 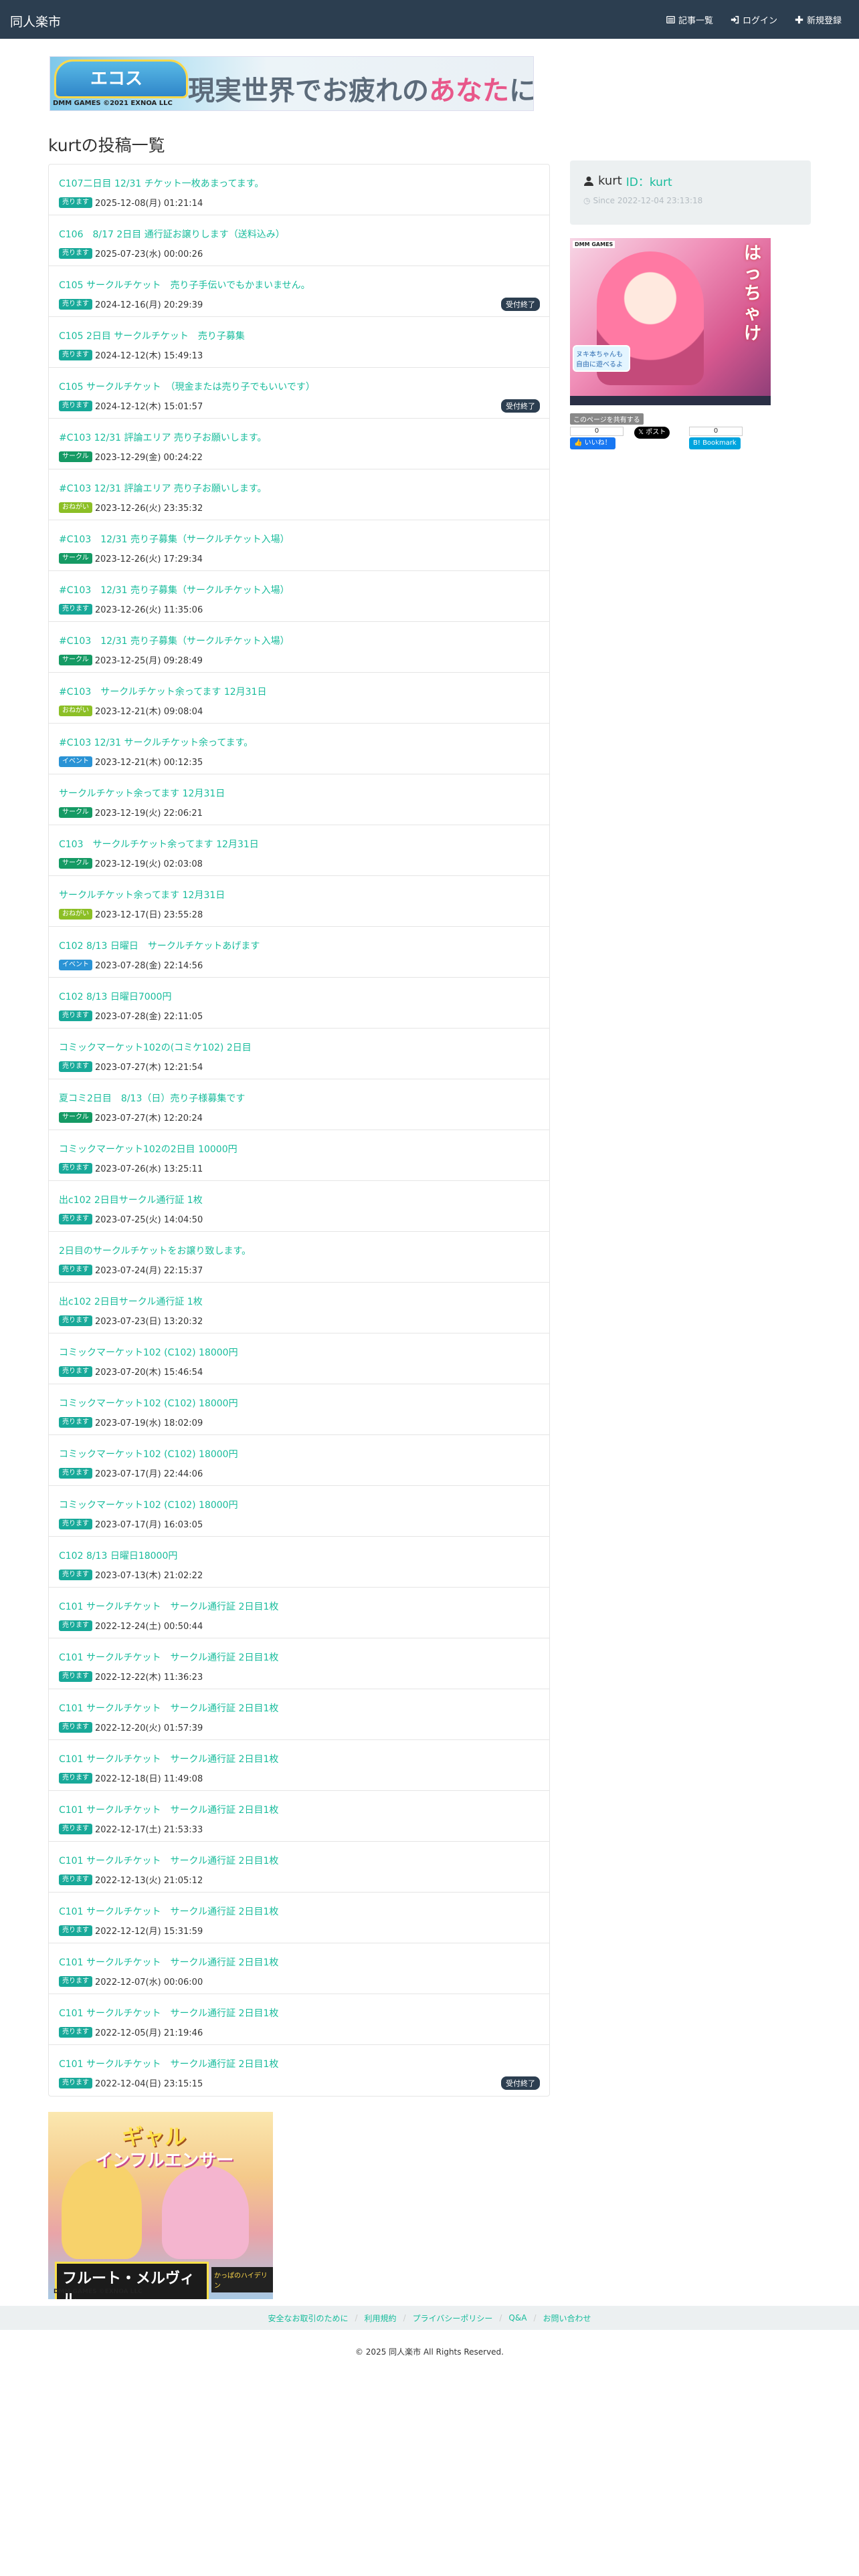 I want to click on brand-link: 同人楽市, so click(x=35, y=21).